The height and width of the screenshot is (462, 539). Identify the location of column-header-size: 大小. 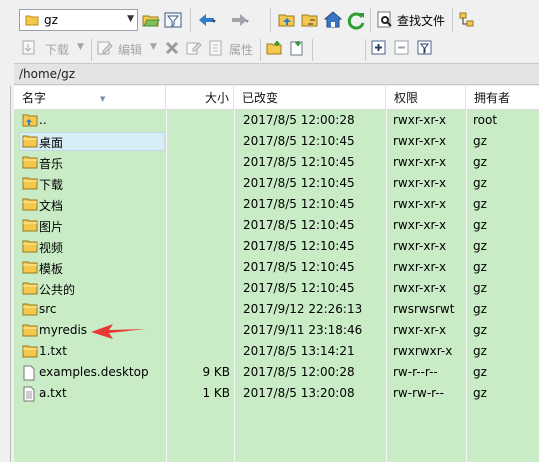
(200, 98).